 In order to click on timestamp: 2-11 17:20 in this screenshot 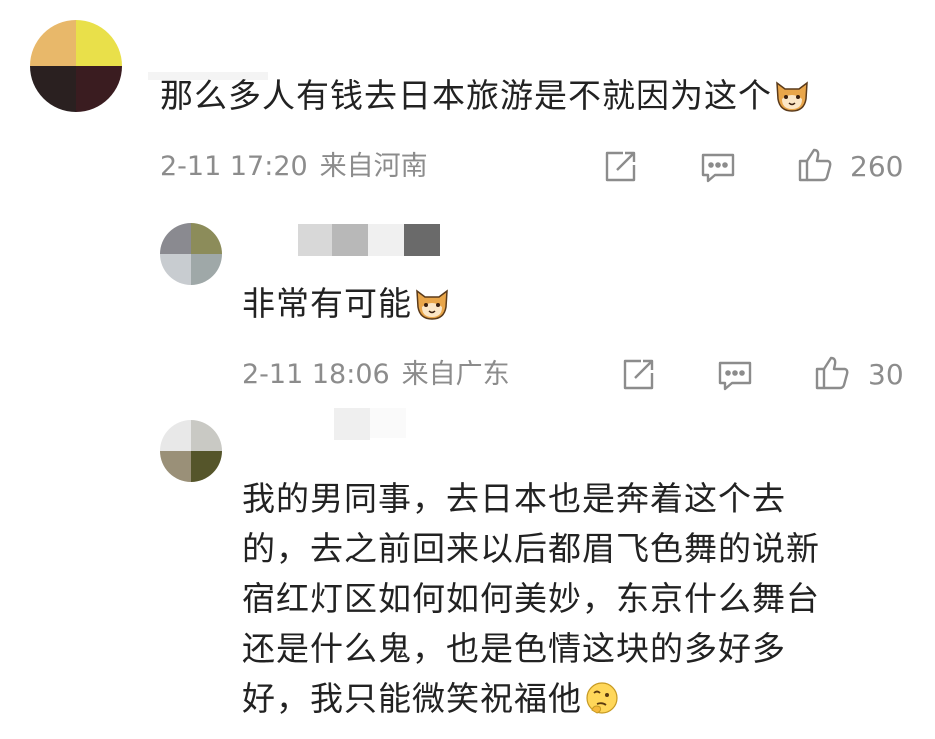, I will do `click(234, 166)`.